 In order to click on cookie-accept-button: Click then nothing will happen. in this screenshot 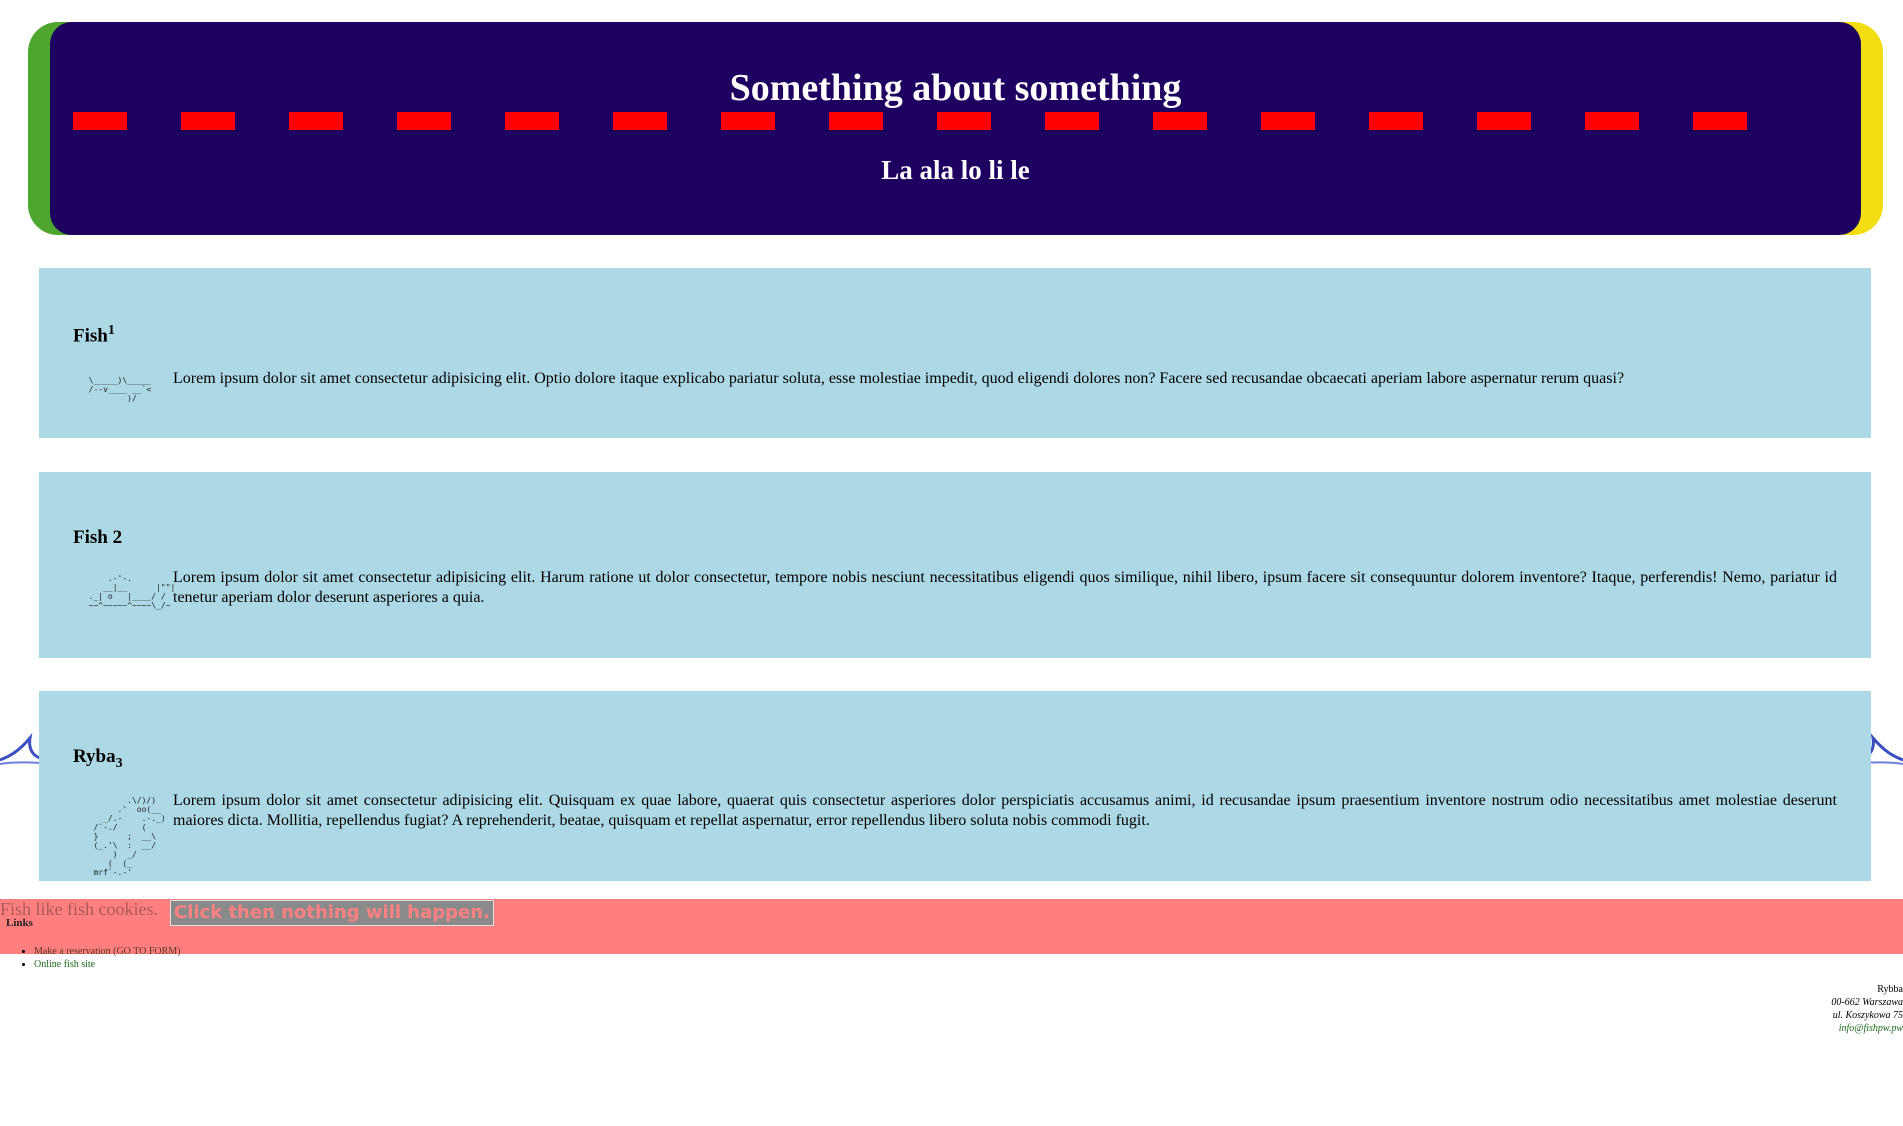, I will do `click(332, 913)`.